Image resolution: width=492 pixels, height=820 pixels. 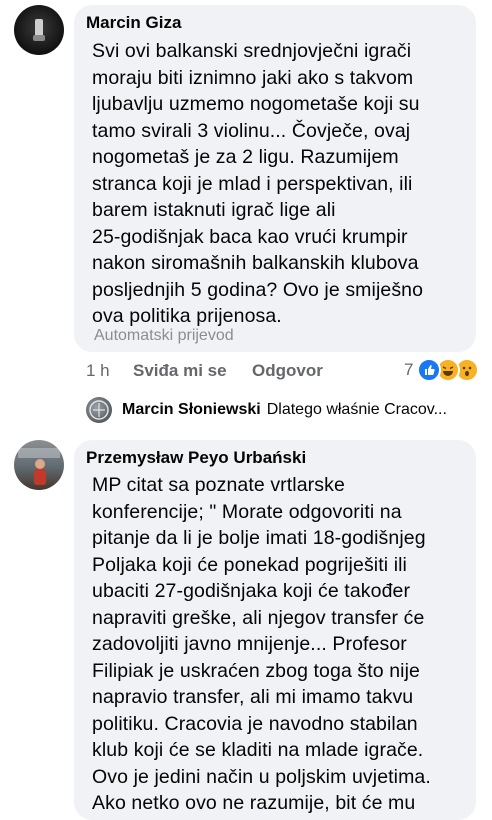 I want to click on comment-text-line: ljubavlju uzmemo nogometaše koji su, so click(x=256, y=104).